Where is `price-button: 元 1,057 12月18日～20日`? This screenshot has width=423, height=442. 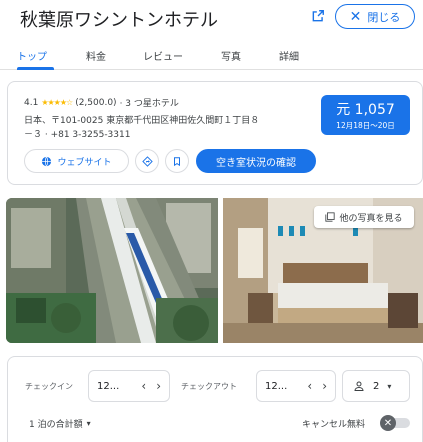 price-button: 元 1,057 12月18日～20日 is located at coordinates (365, 115).